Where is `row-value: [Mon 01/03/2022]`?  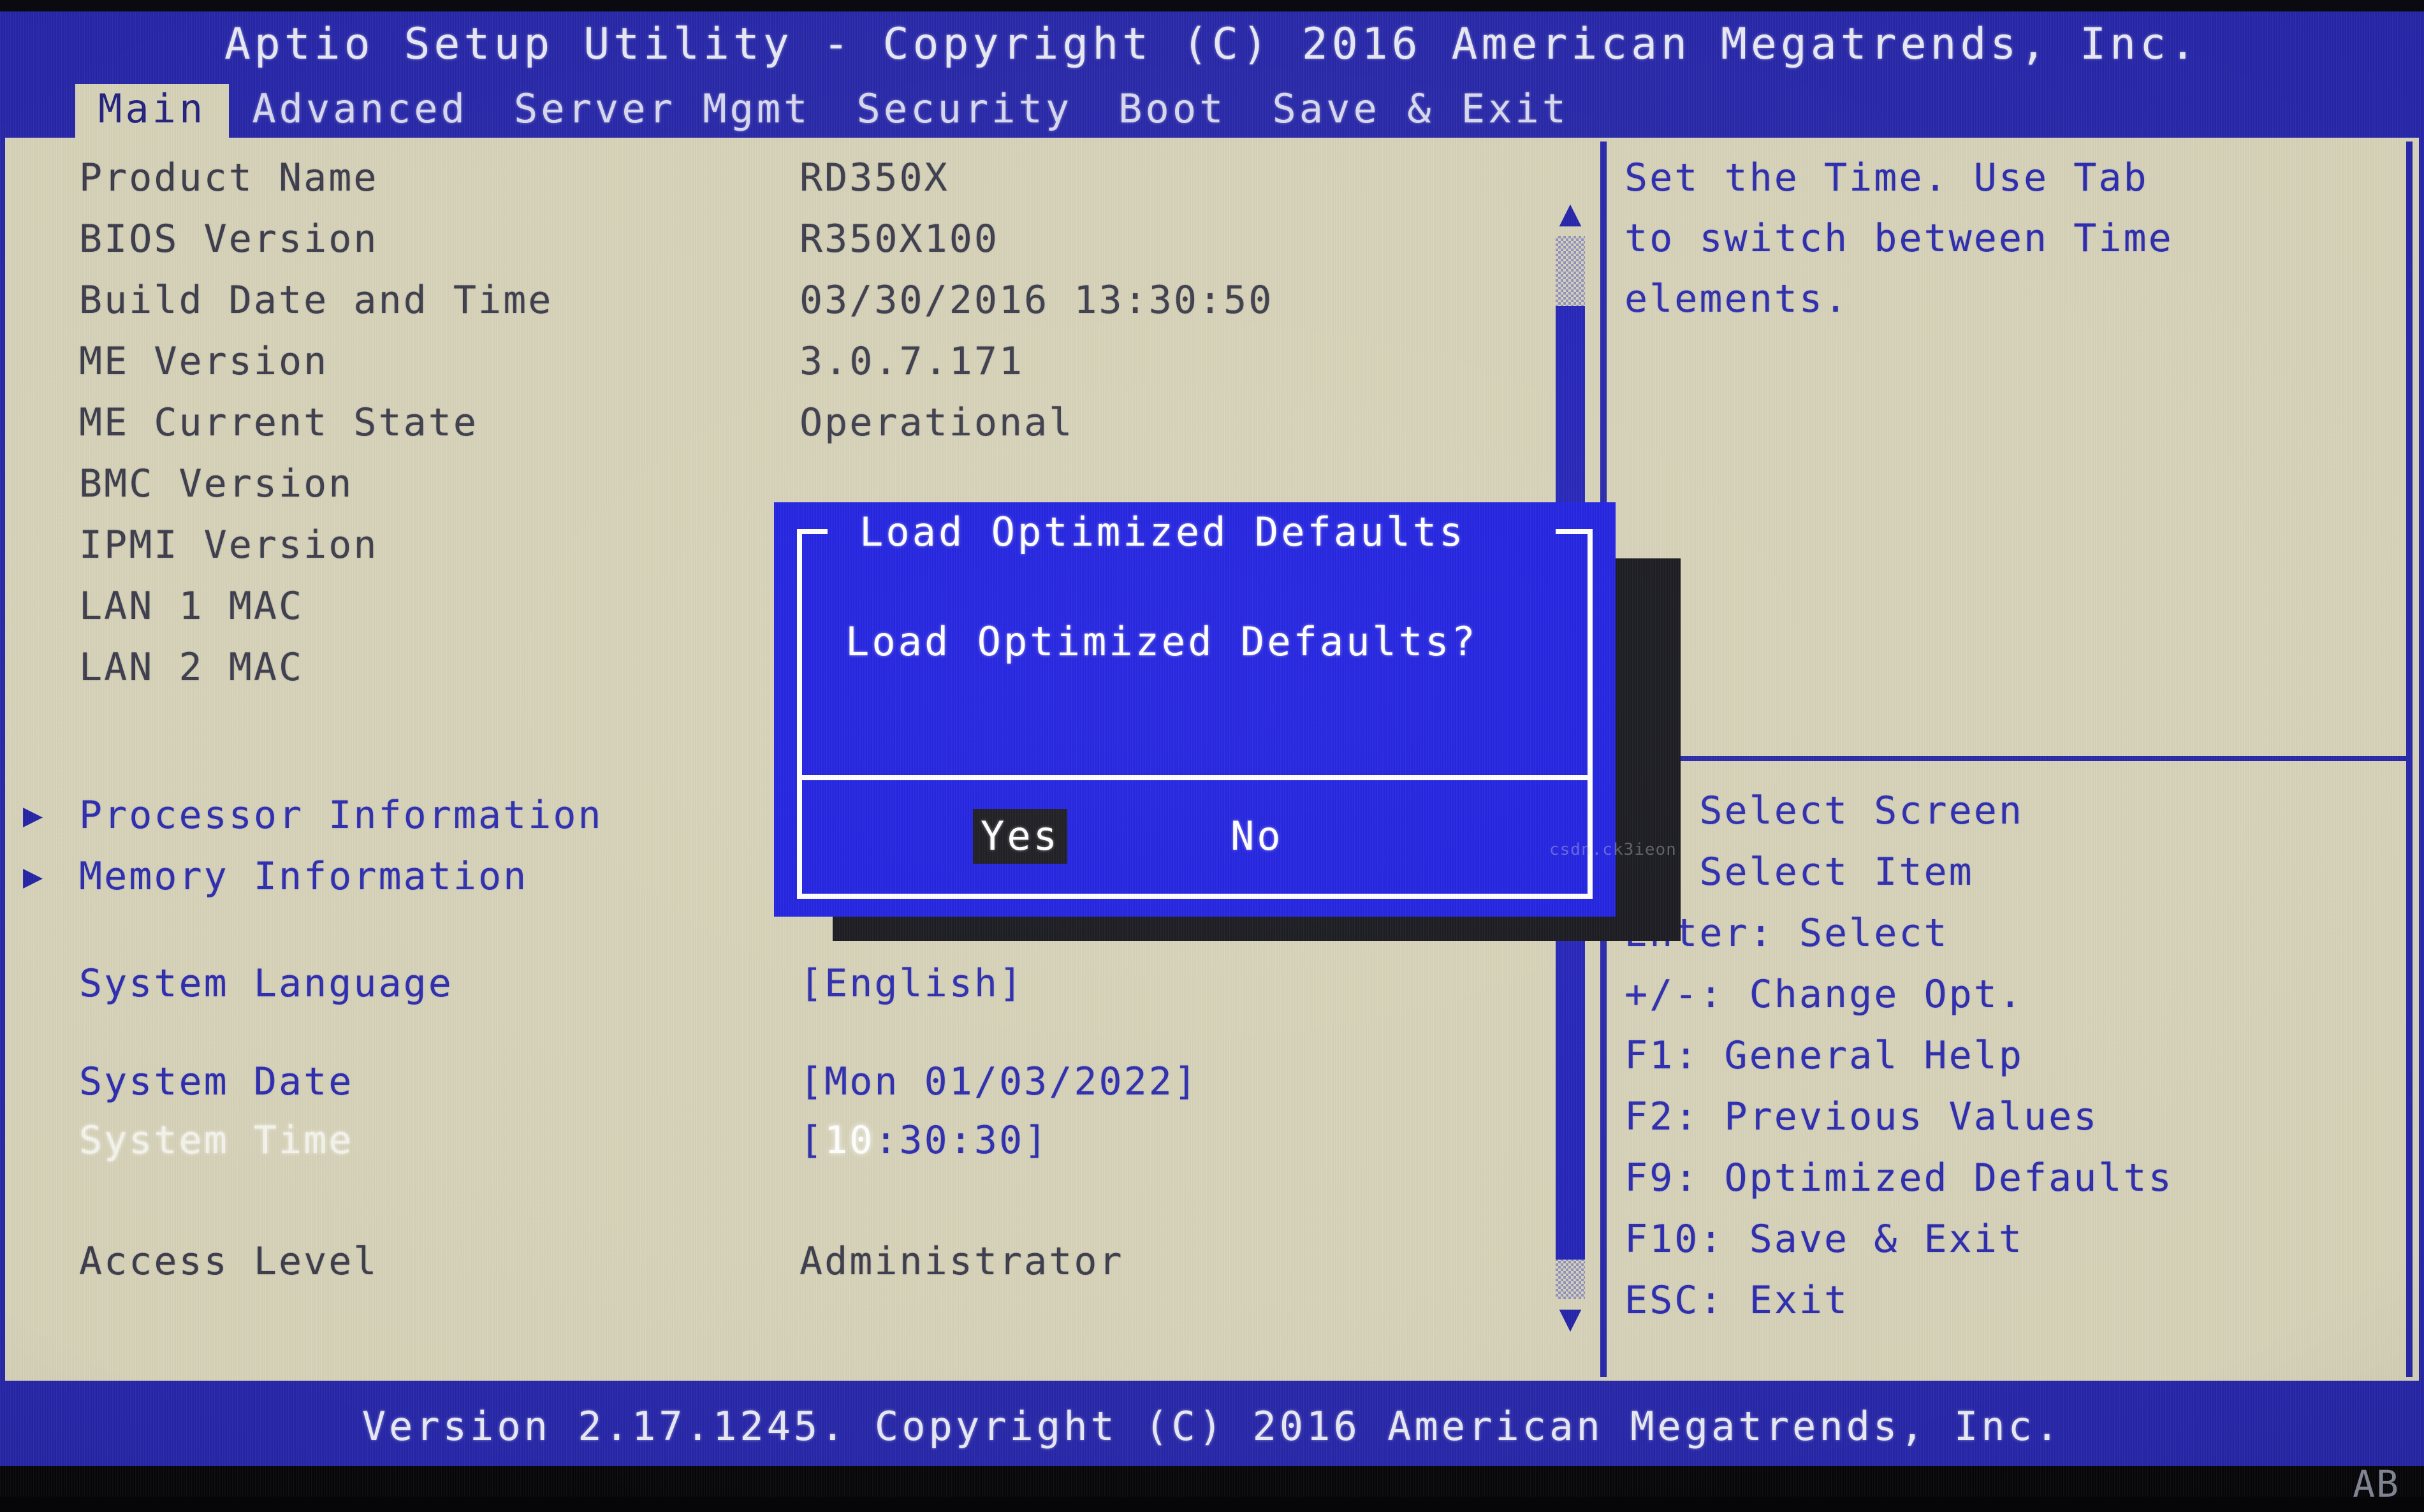
row-value: [Mon 01/03/2022] is located at coordinates (1171, 1081).